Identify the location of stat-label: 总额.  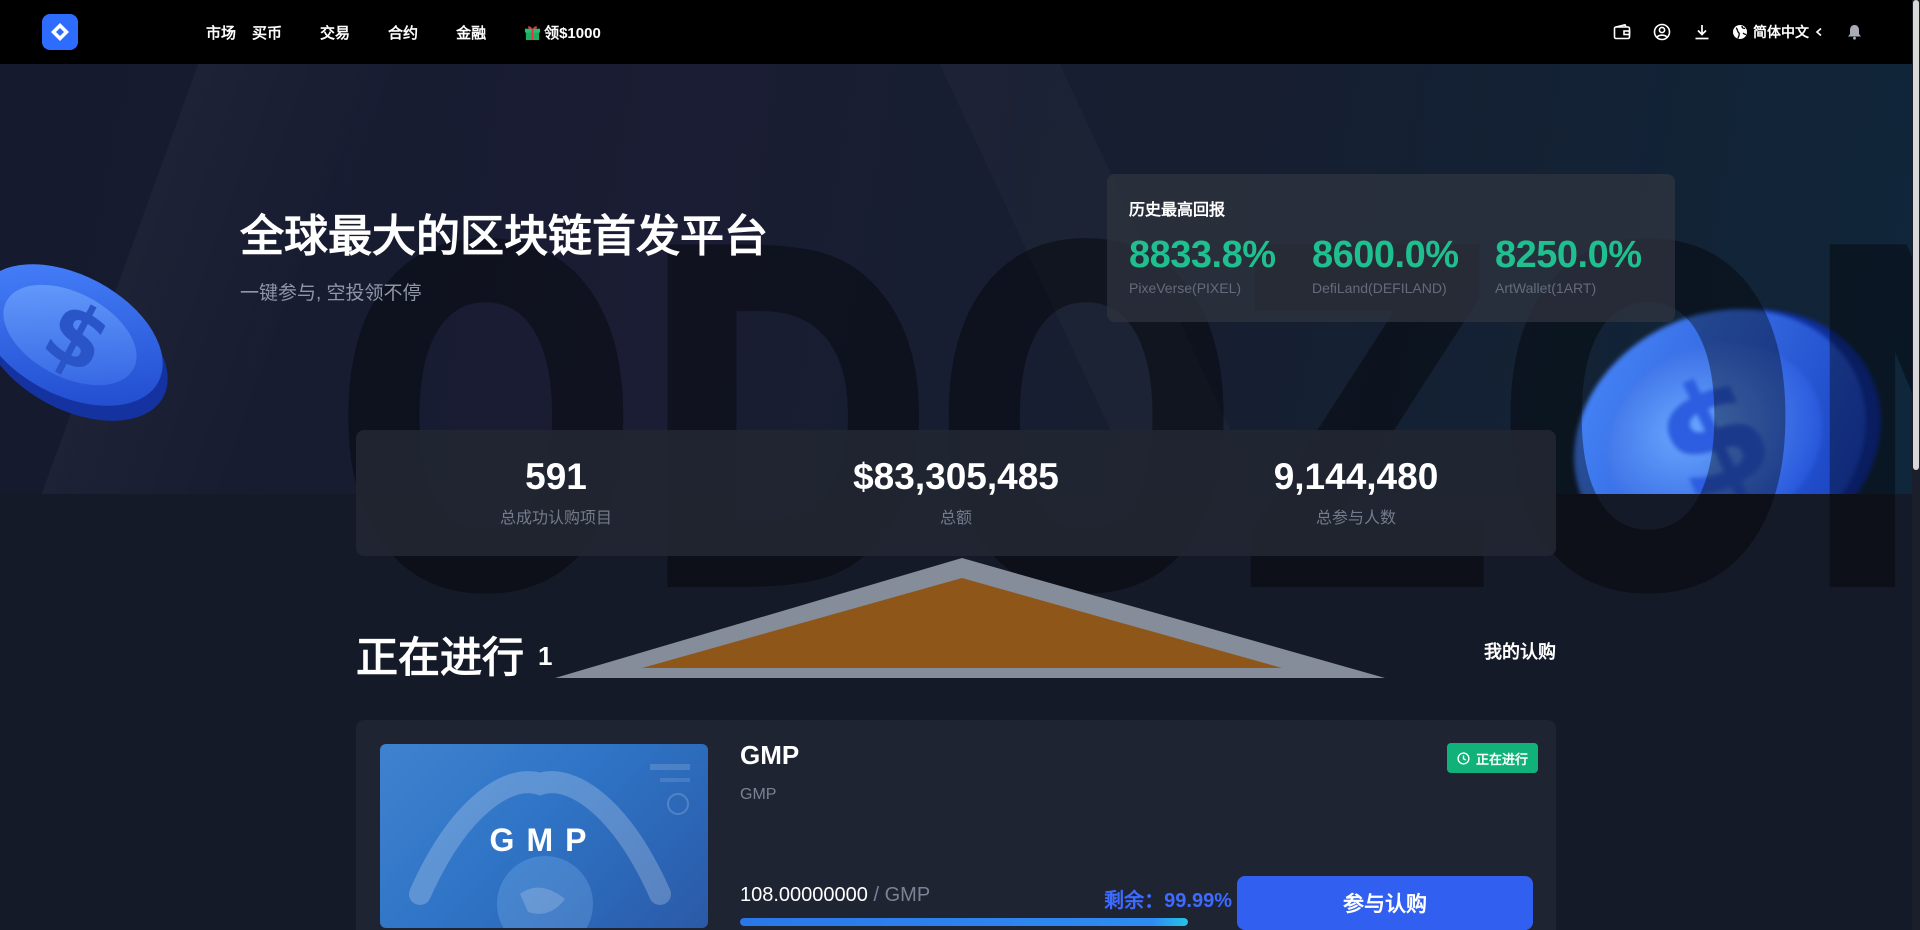
(955, 518).